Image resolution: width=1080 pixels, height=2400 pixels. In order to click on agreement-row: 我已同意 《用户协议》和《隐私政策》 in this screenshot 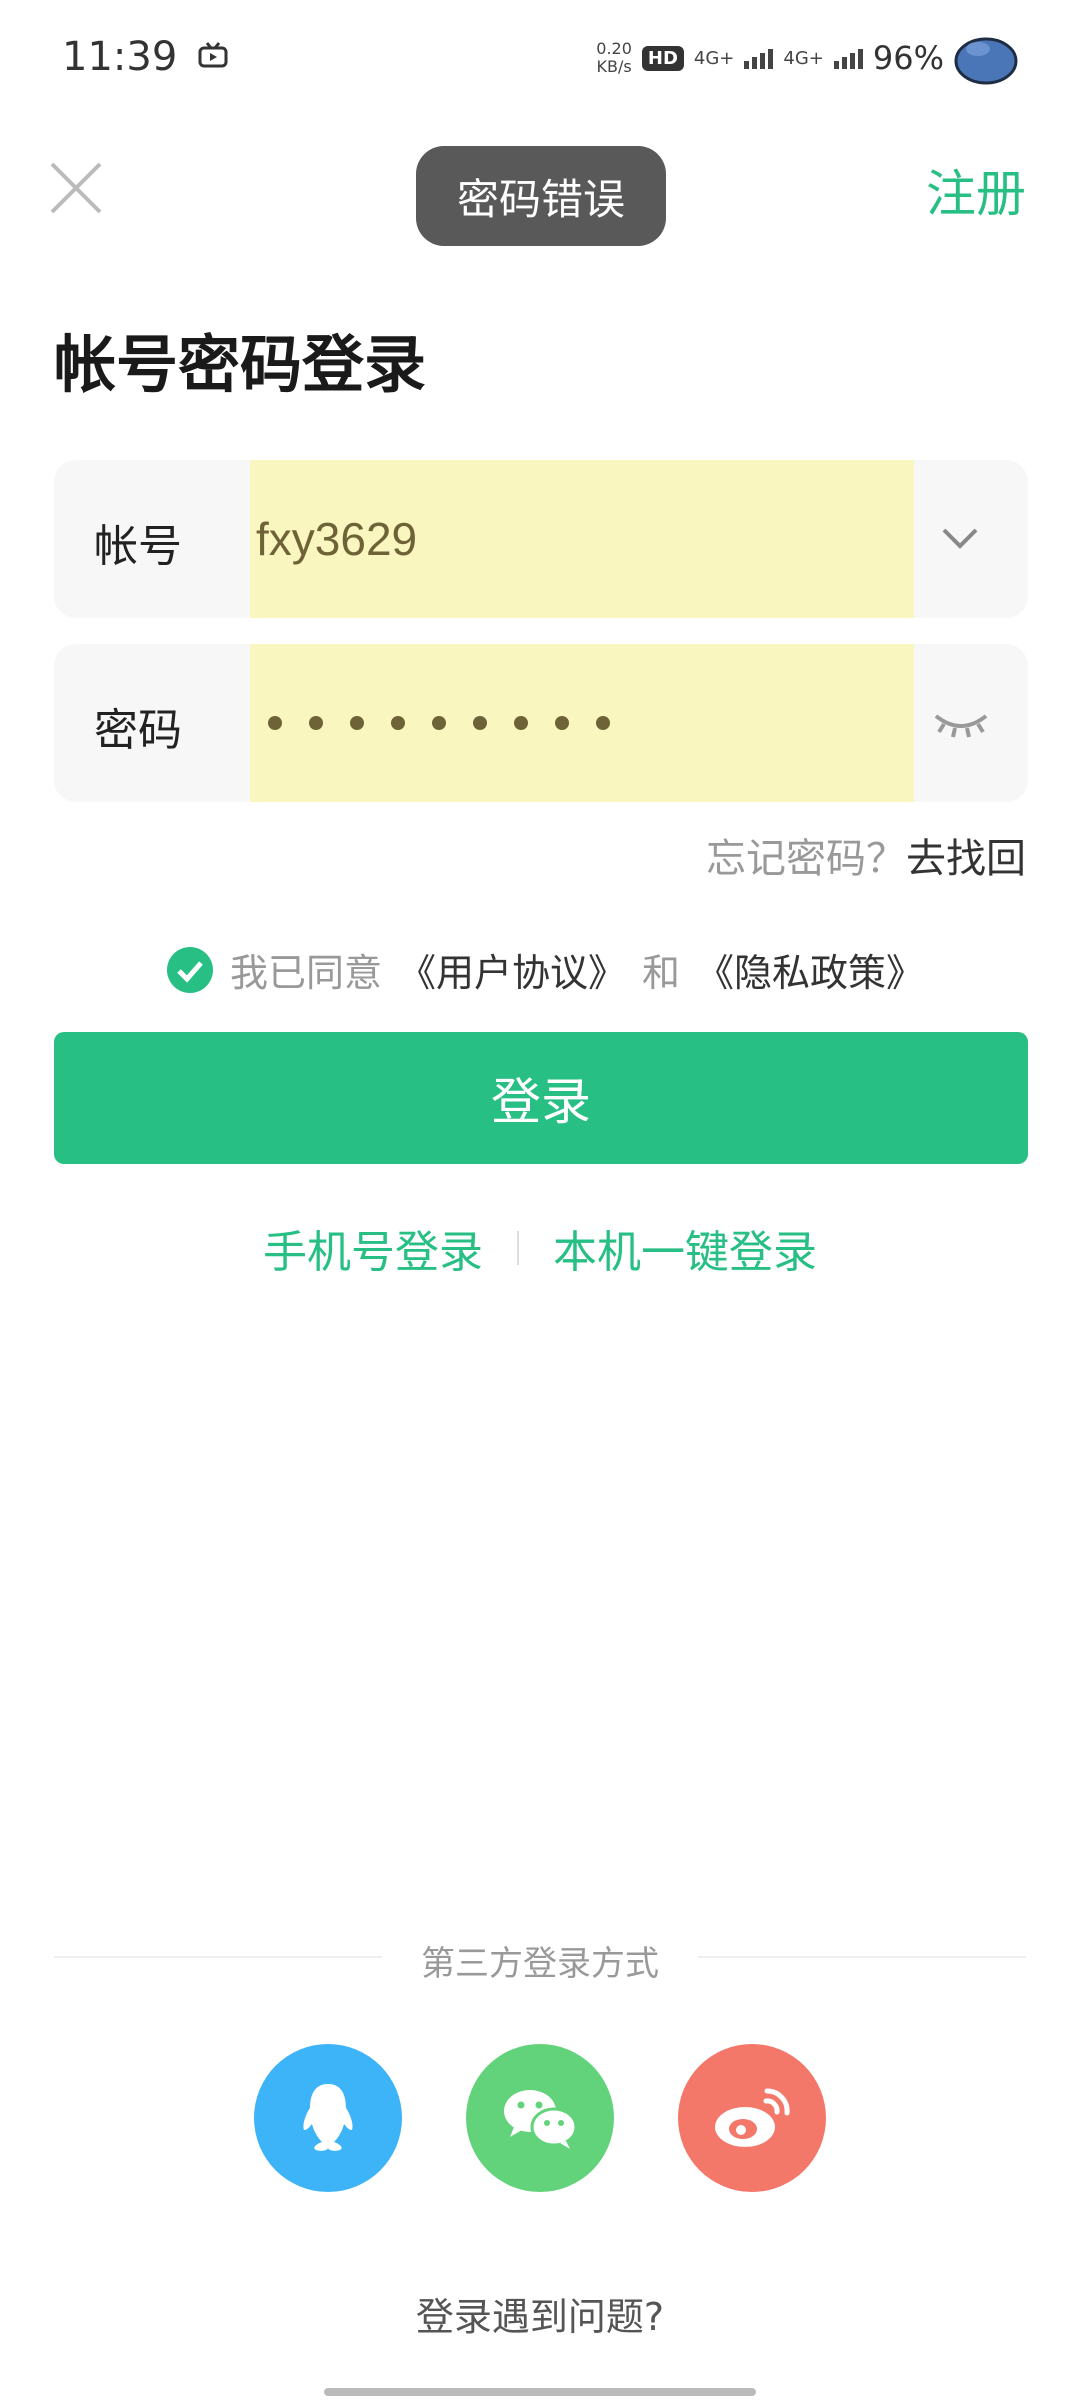, I will do `click(545, 969)`.